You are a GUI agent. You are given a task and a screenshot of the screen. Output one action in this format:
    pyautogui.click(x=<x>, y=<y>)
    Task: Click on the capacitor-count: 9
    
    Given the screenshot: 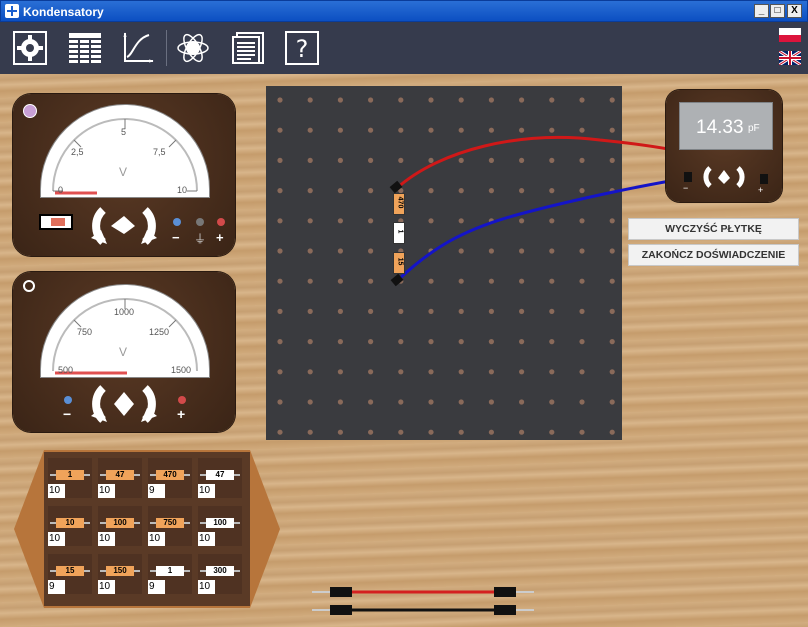 What is the action you would take?
    pyautogui.click(x=156, y=491)
    